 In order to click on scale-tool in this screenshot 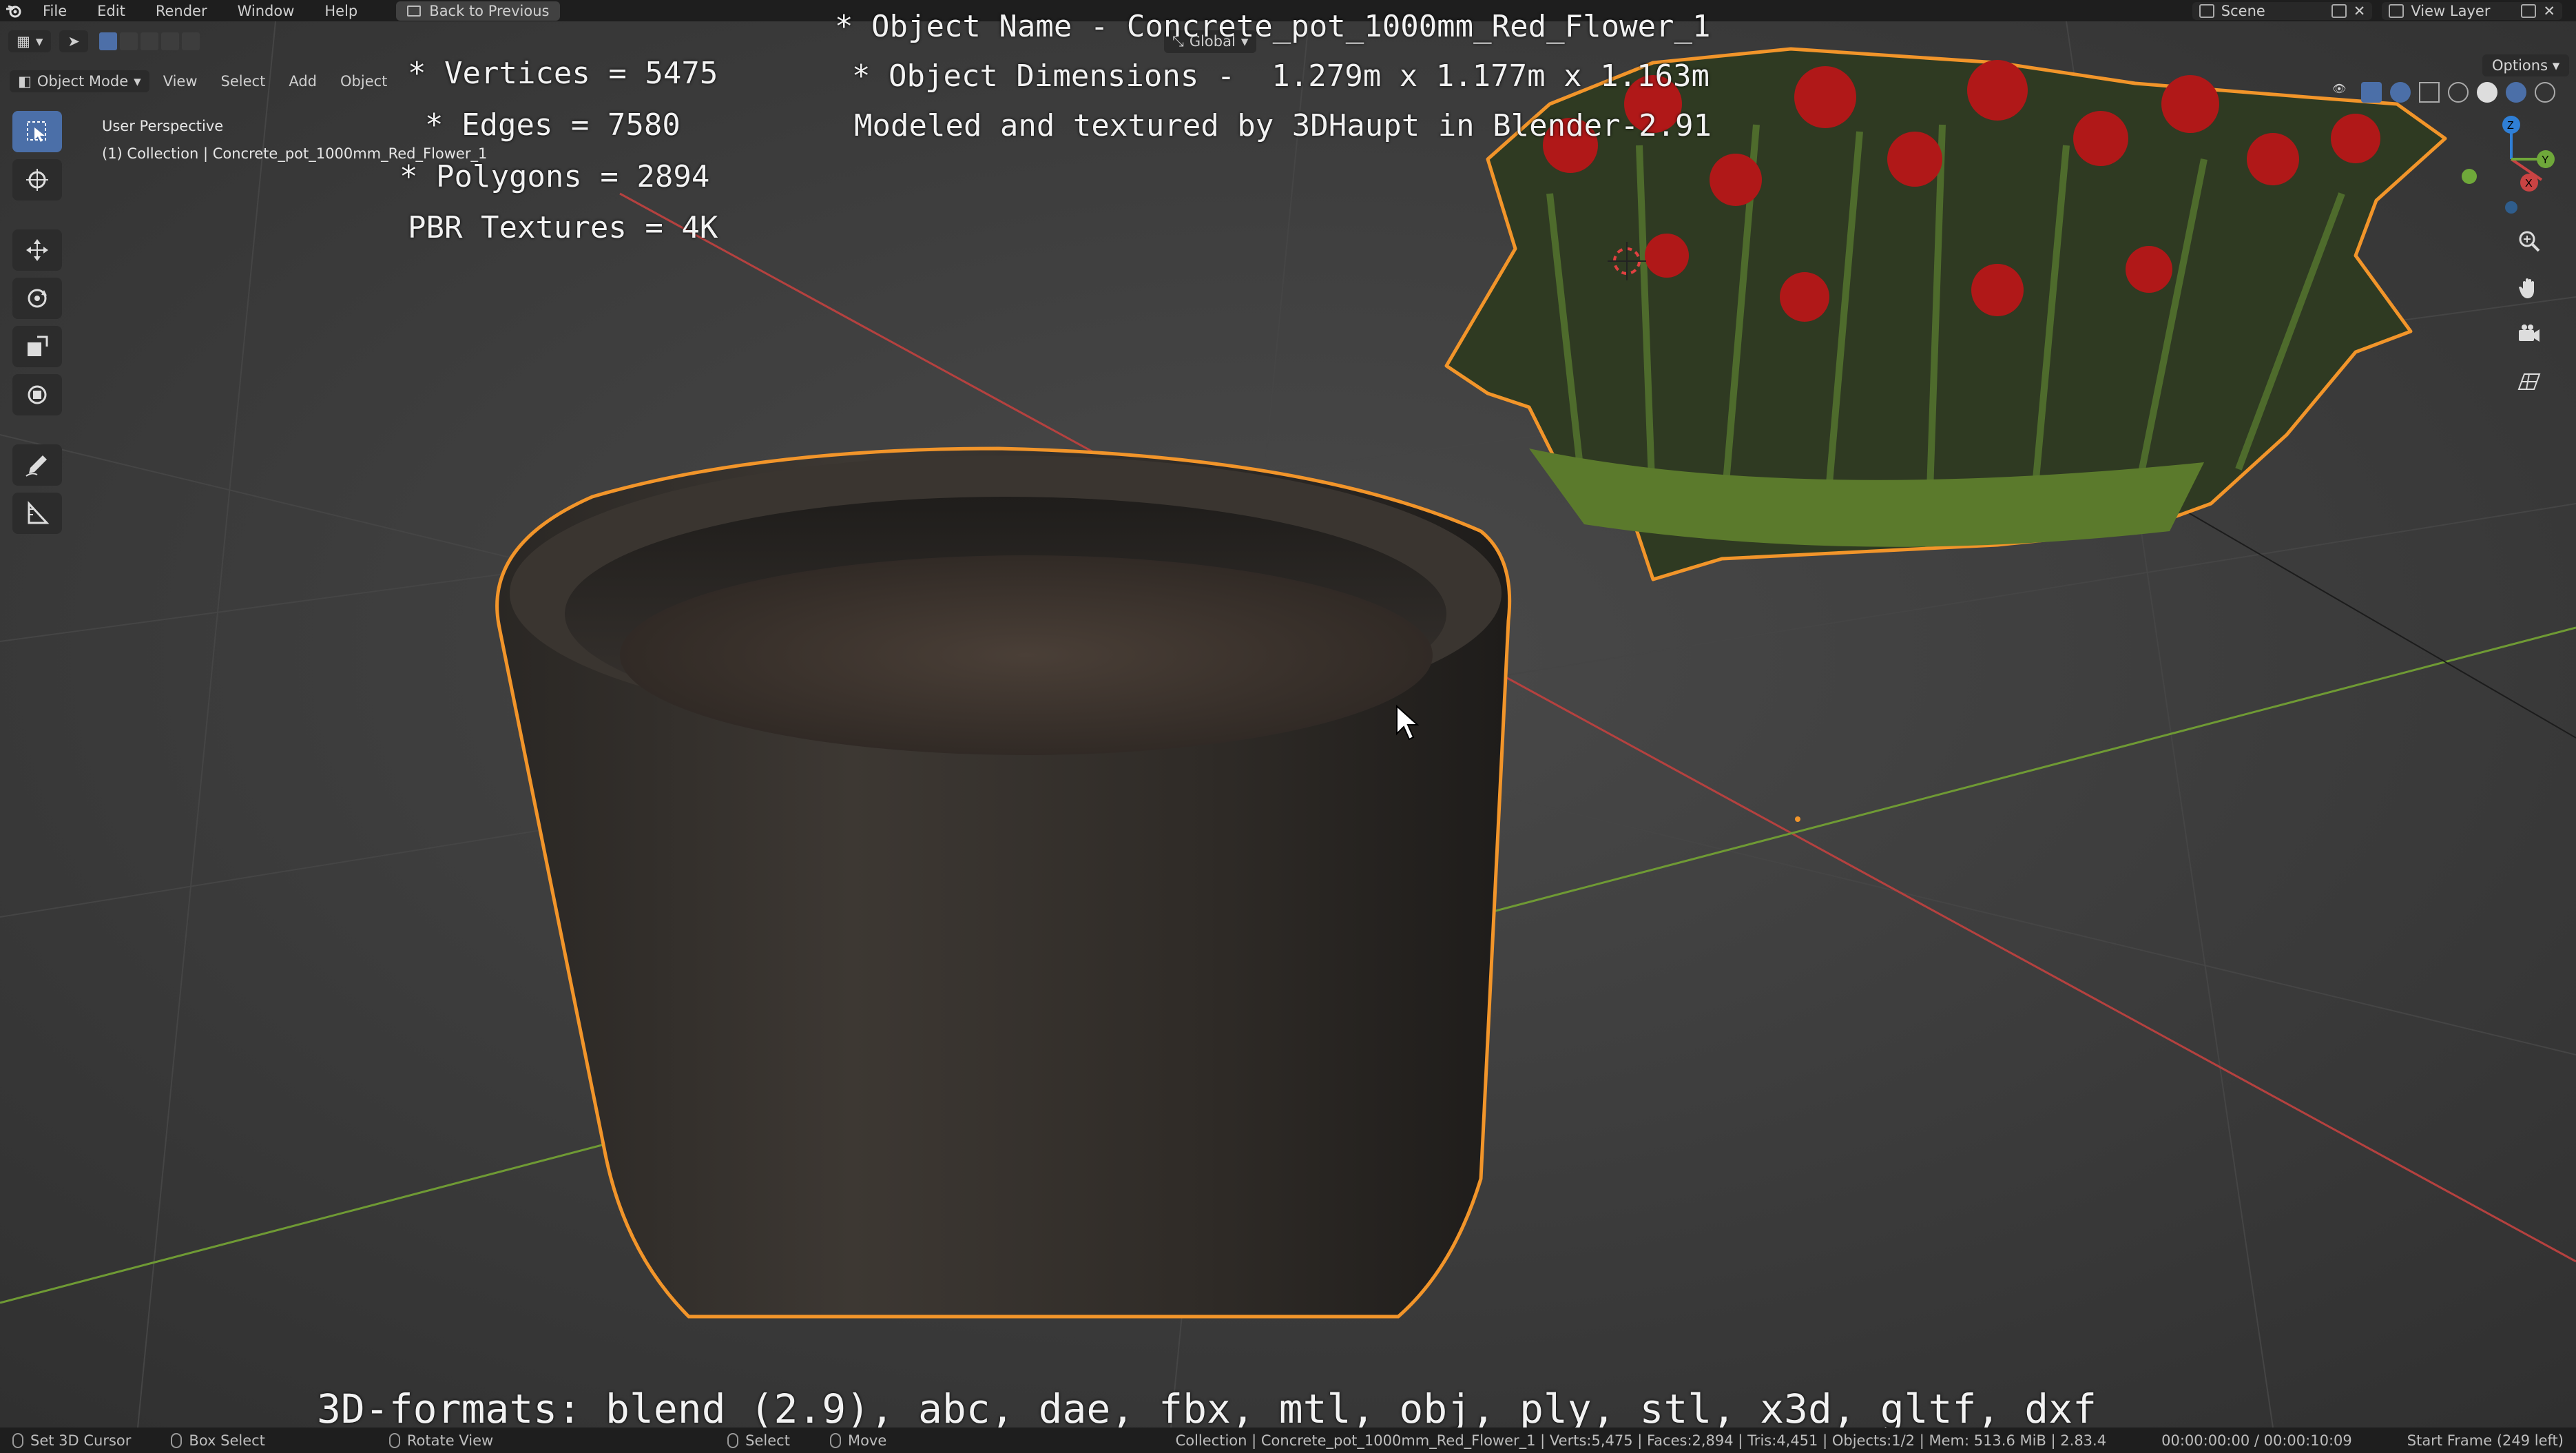, I will do `click(37, 346)`.